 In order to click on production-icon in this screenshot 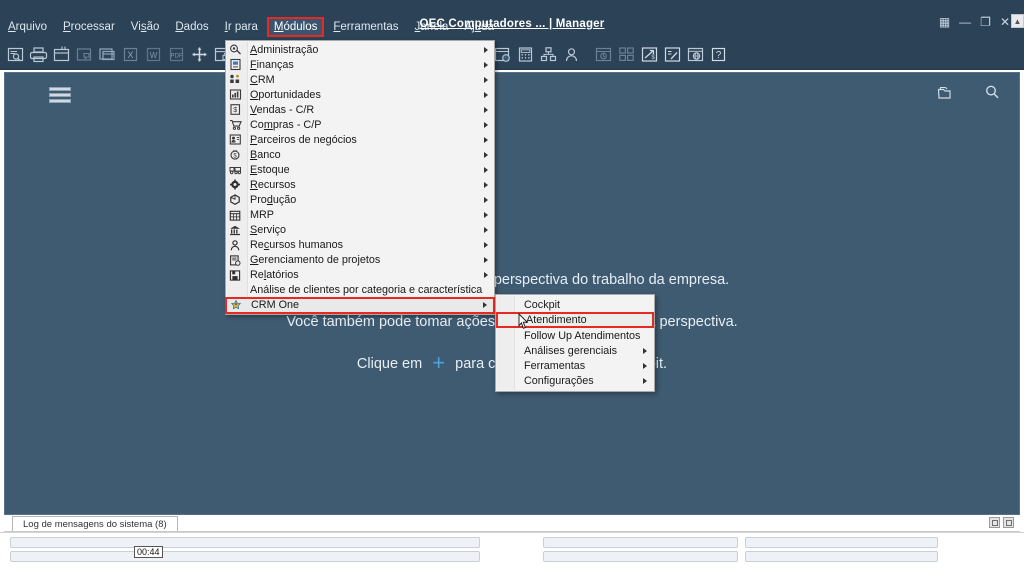, I will do `click(235, 199)`.